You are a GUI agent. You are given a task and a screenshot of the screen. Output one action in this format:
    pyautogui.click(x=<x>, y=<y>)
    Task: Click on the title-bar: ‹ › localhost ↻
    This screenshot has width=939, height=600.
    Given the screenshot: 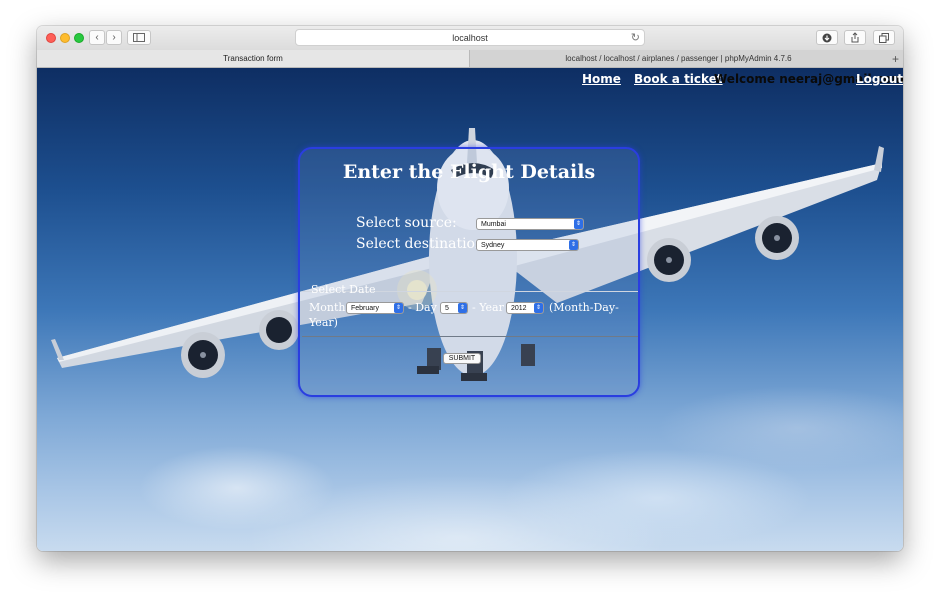 What is the action you would take?
    pyautogui.click(x=470, y=38)
    